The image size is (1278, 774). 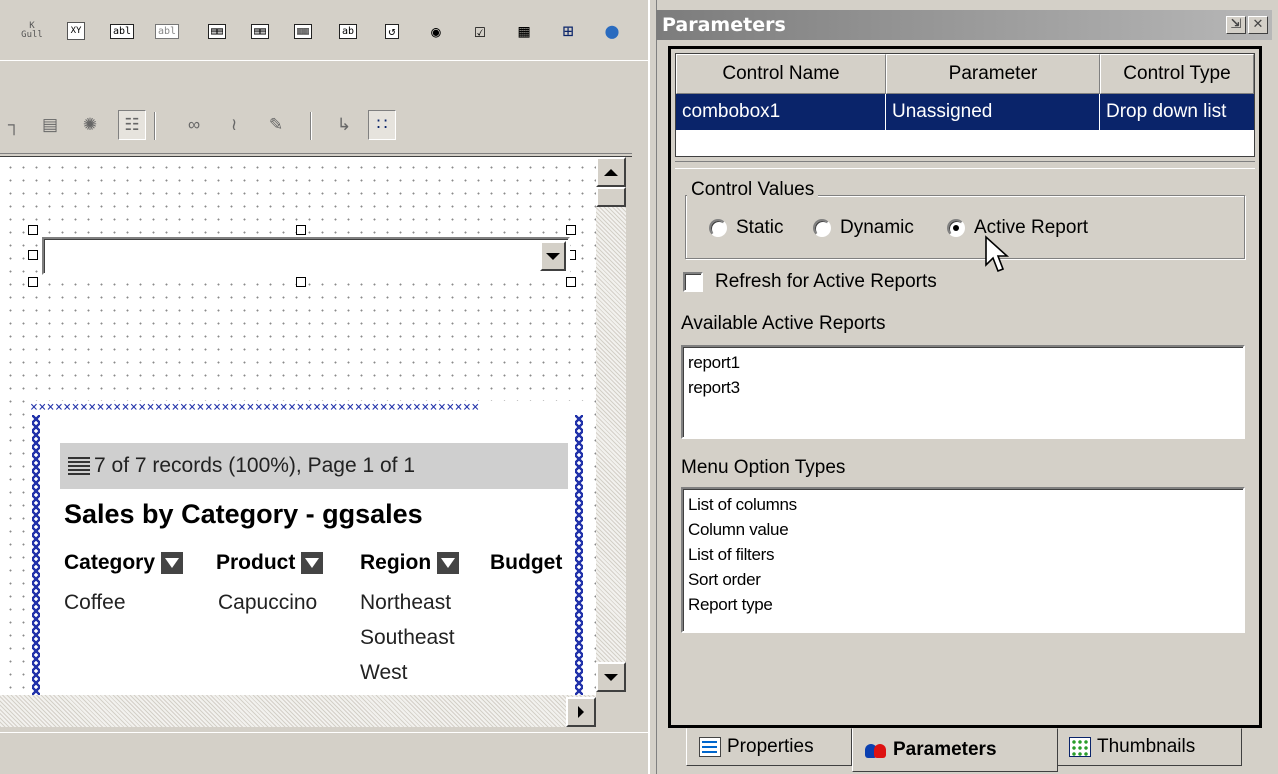 I want to click on column-header-label: Budget, so click(x=526, y=562).